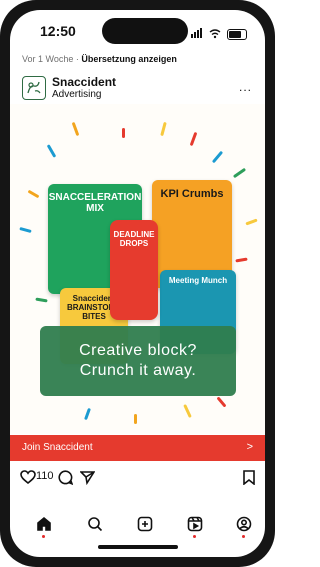 Image resolution: width=320 pixels, height=567 pixels. What do you see at coordinates (58, 31) in the screenshot?
I see `status-time: 12:50` at bounding box center [58, 31].